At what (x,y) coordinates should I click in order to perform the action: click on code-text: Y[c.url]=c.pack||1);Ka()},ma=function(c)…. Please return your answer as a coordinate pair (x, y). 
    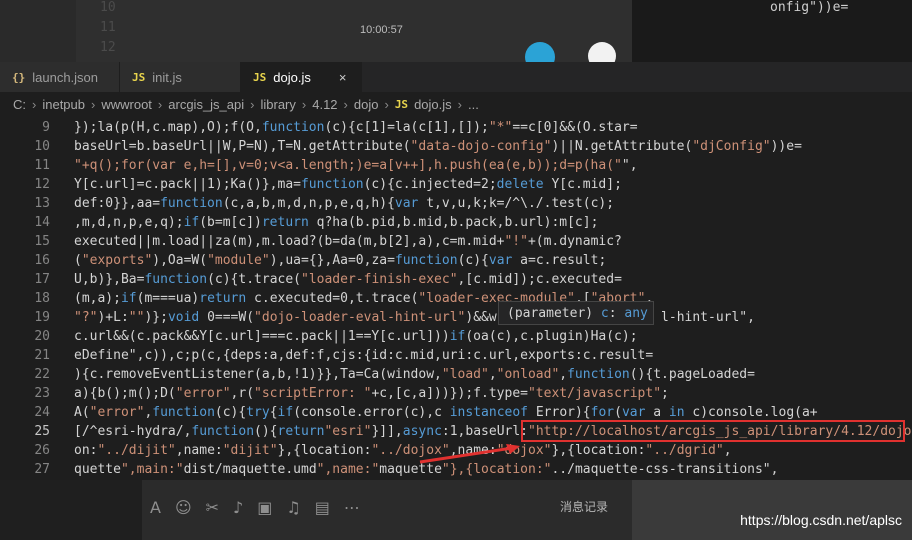
    Looking at the image, I should click on (348, 184).